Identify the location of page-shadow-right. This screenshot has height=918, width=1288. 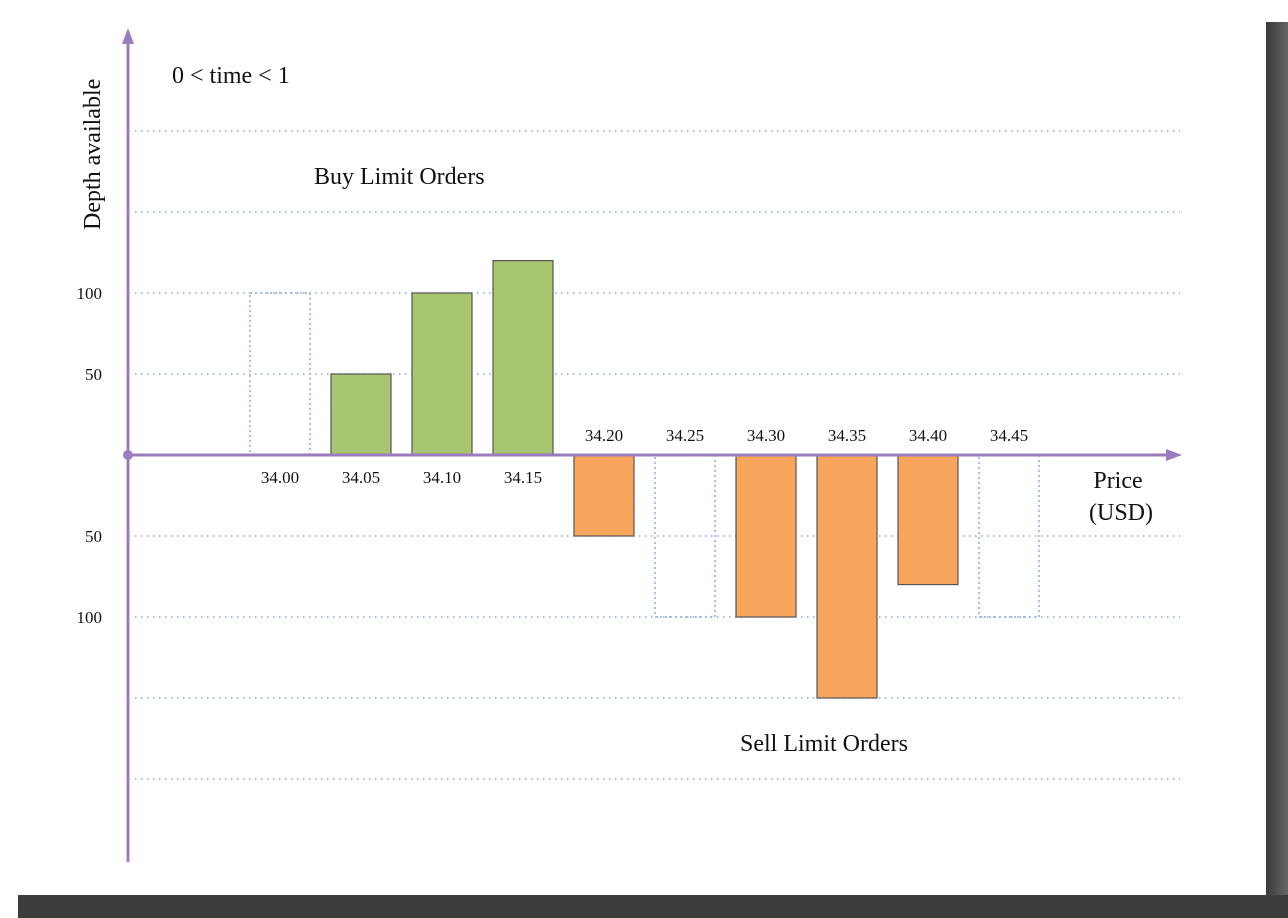
(1277, 470).